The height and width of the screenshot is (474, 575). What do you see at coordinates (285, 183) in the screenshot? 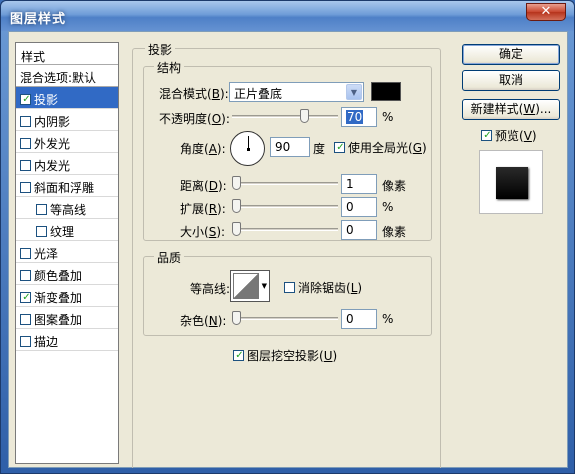
I see `distance-slider` at bounding box center [285, 183].